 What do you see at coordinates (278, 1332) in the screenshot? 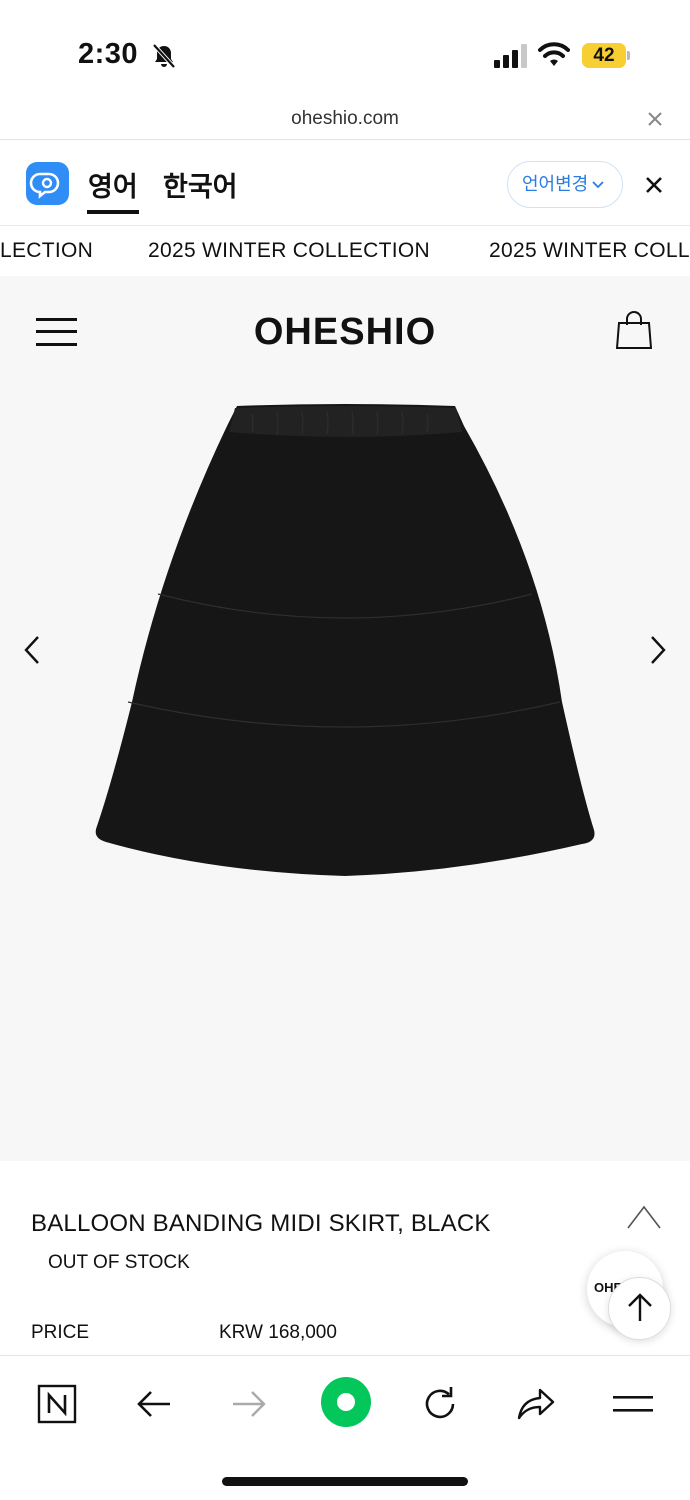
I see `price-value: KRW 168,000` at bounding box center [278, 1332].